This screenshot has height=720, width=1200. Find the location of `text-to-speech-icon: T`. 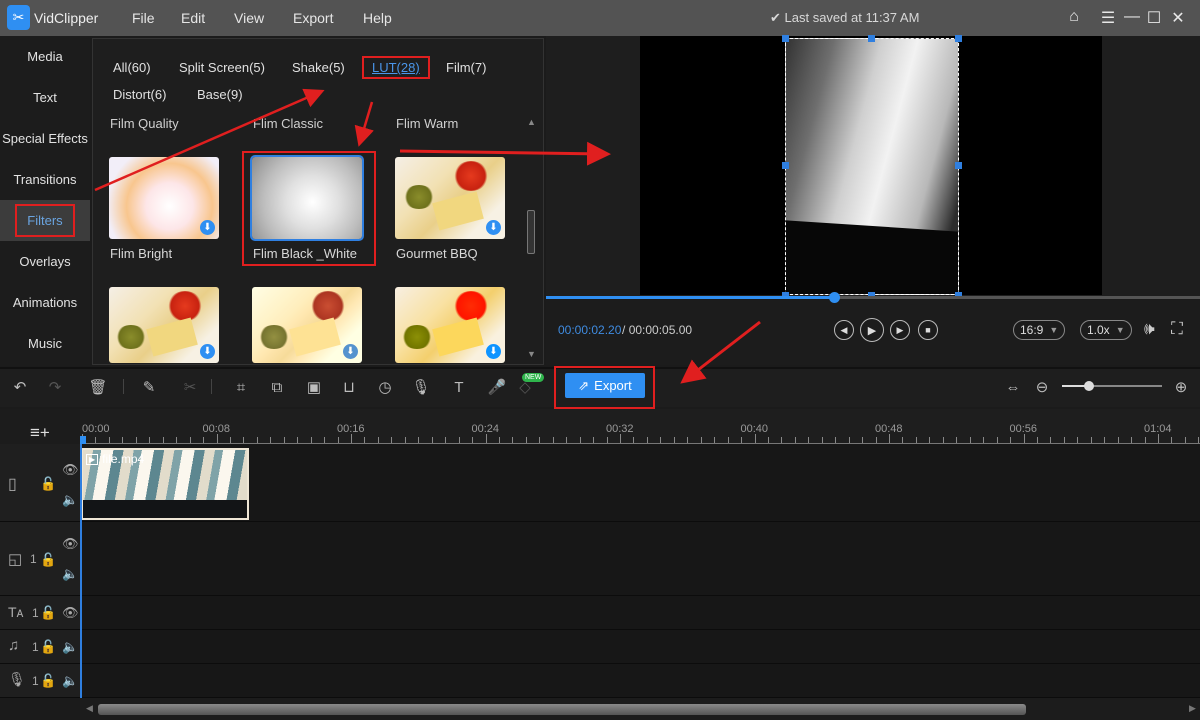

text-to-speech-icon: T is located at coordinates (459, 387).